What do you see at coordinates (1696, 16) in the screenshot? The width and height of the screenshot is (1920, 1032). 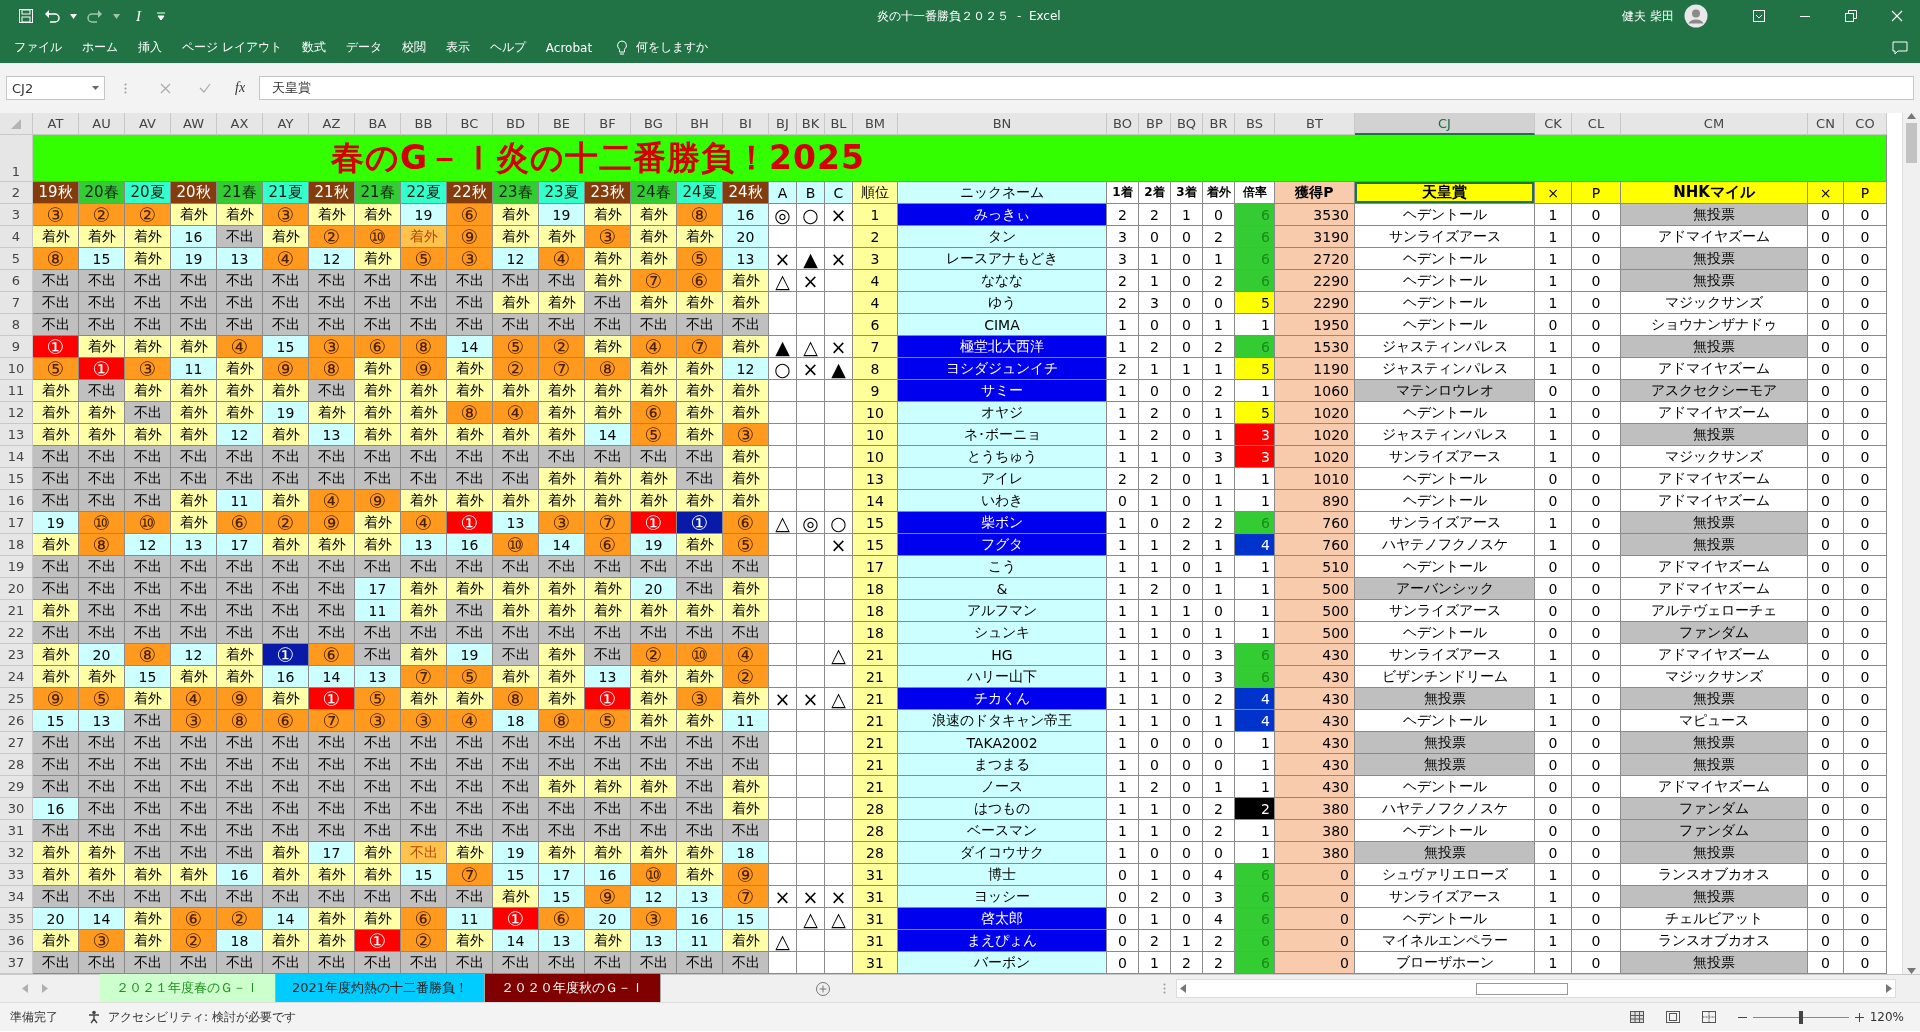 I see `avatar-icon` at bounding box center [1696, 16].